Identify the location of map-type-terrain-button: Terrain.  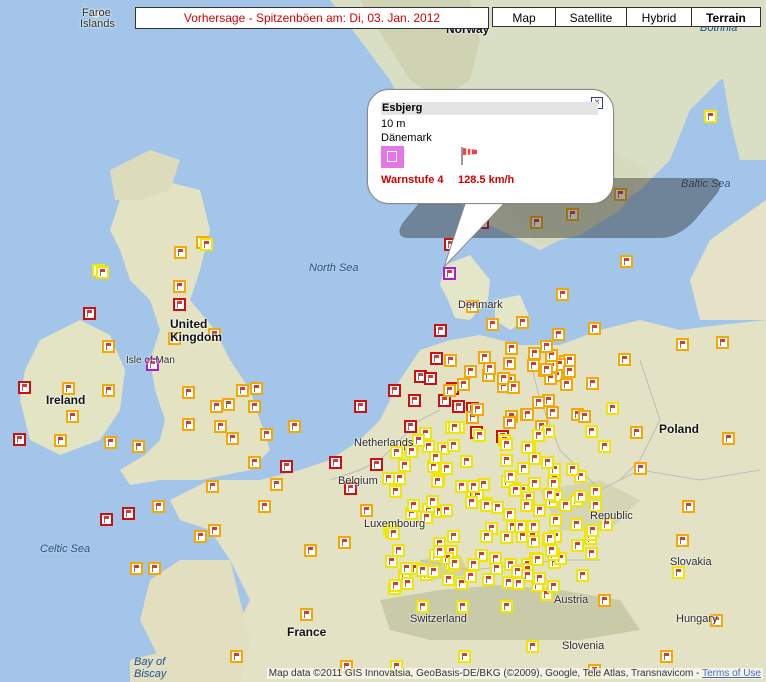
(726, 17).